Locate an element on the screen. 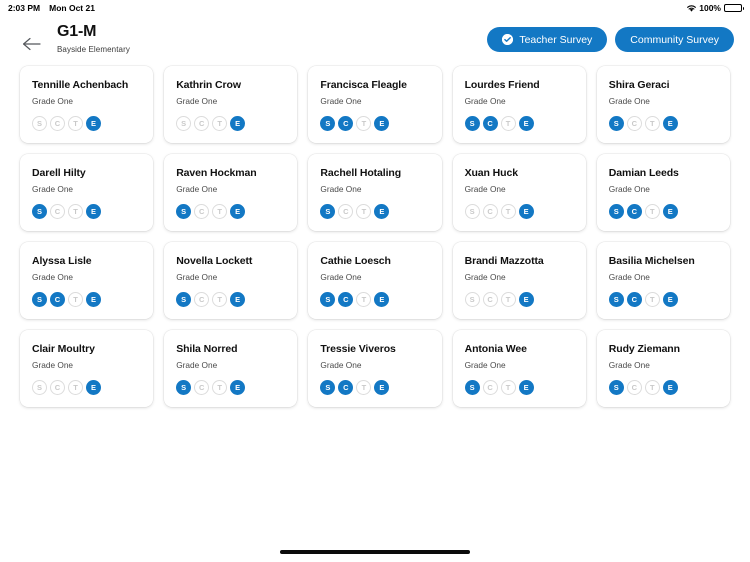  student-card: Rudy Ziemann Grade One S C T E is located at coordinates (663, 368).